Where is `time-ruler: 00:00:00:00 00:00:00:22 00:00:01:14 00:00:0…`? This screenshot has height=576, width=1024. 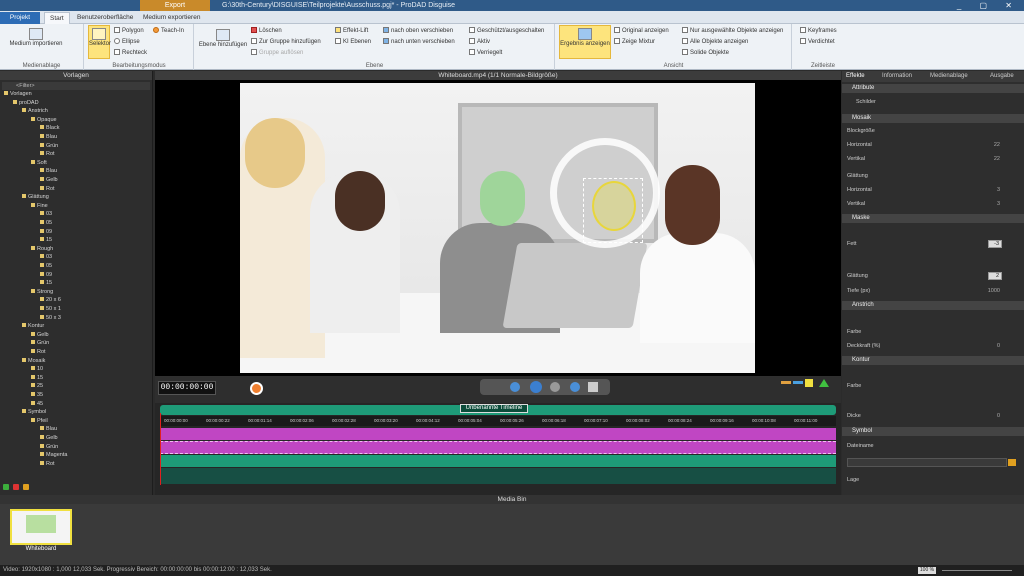 time-ruler: 00:00:00:00 00:00:00:22 00:00:01:14 00:00:0… is located at coordinates (498, 421).